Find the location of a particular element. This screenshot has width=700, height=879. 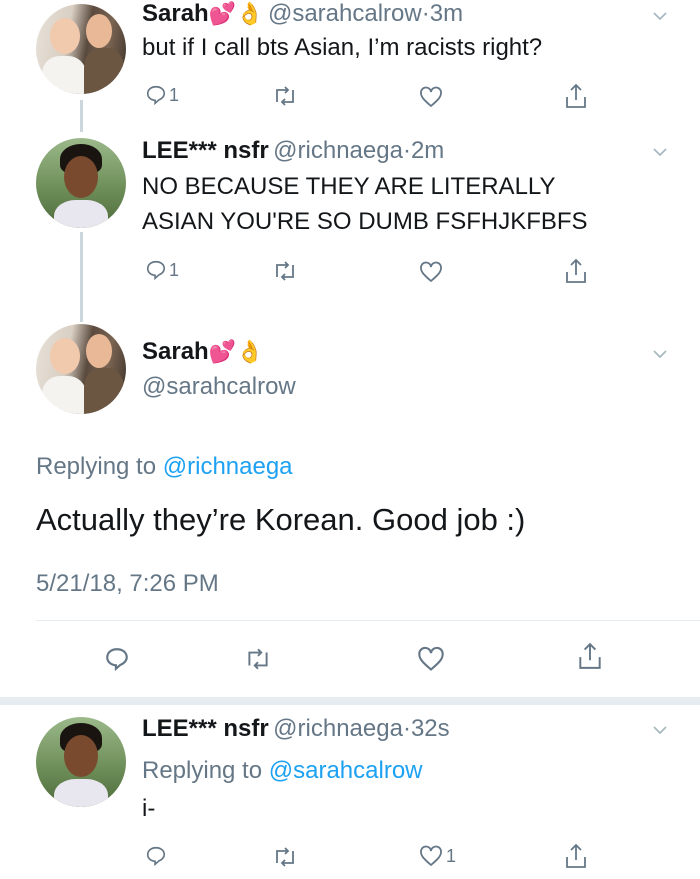

focused-name-row: Sarah💕👌 is located at coordinates (203, 352).